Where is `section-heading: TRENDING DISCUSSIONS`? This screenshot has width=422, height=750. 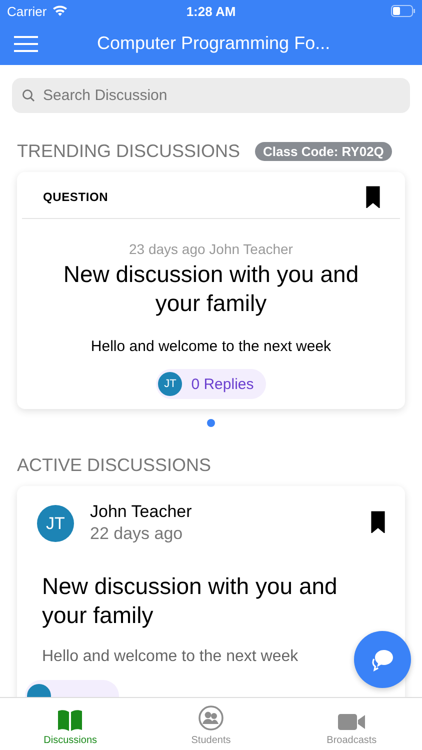
section-heading: TRENDING DISCUSSIONS is located at coordinates (128, 151).